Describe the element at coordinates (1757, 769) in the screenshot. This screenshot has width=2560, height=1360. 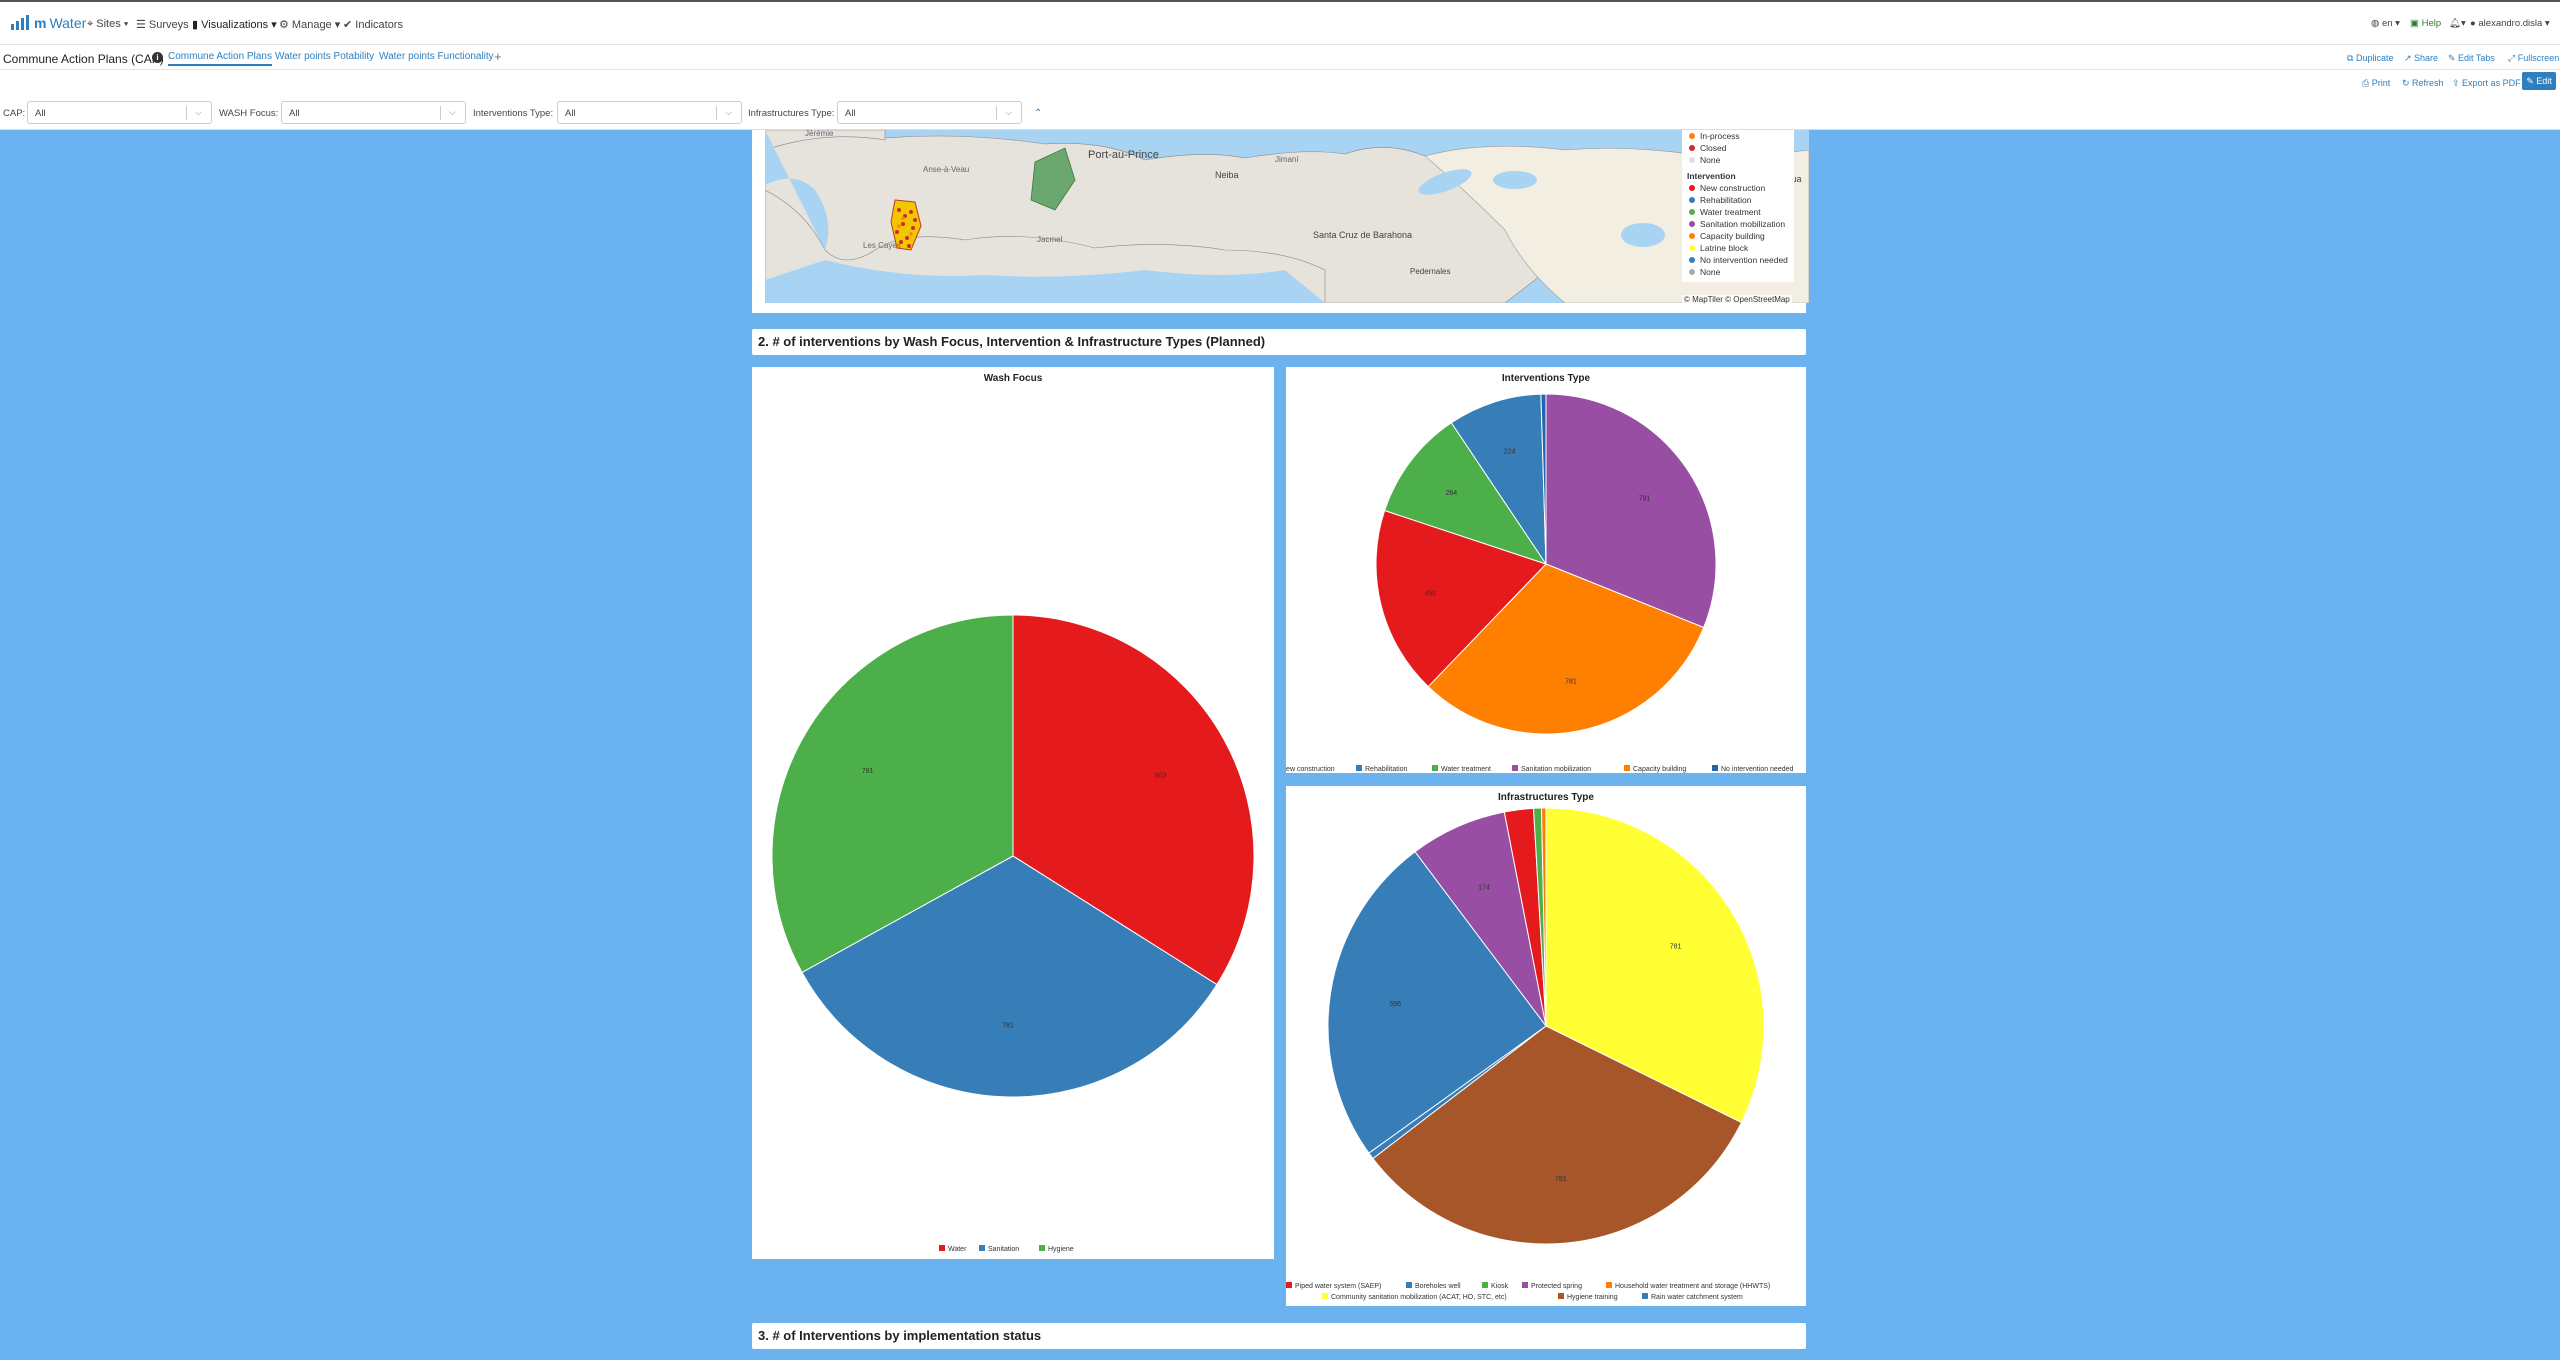
I see `svg-text: No intervention needed` at that location.